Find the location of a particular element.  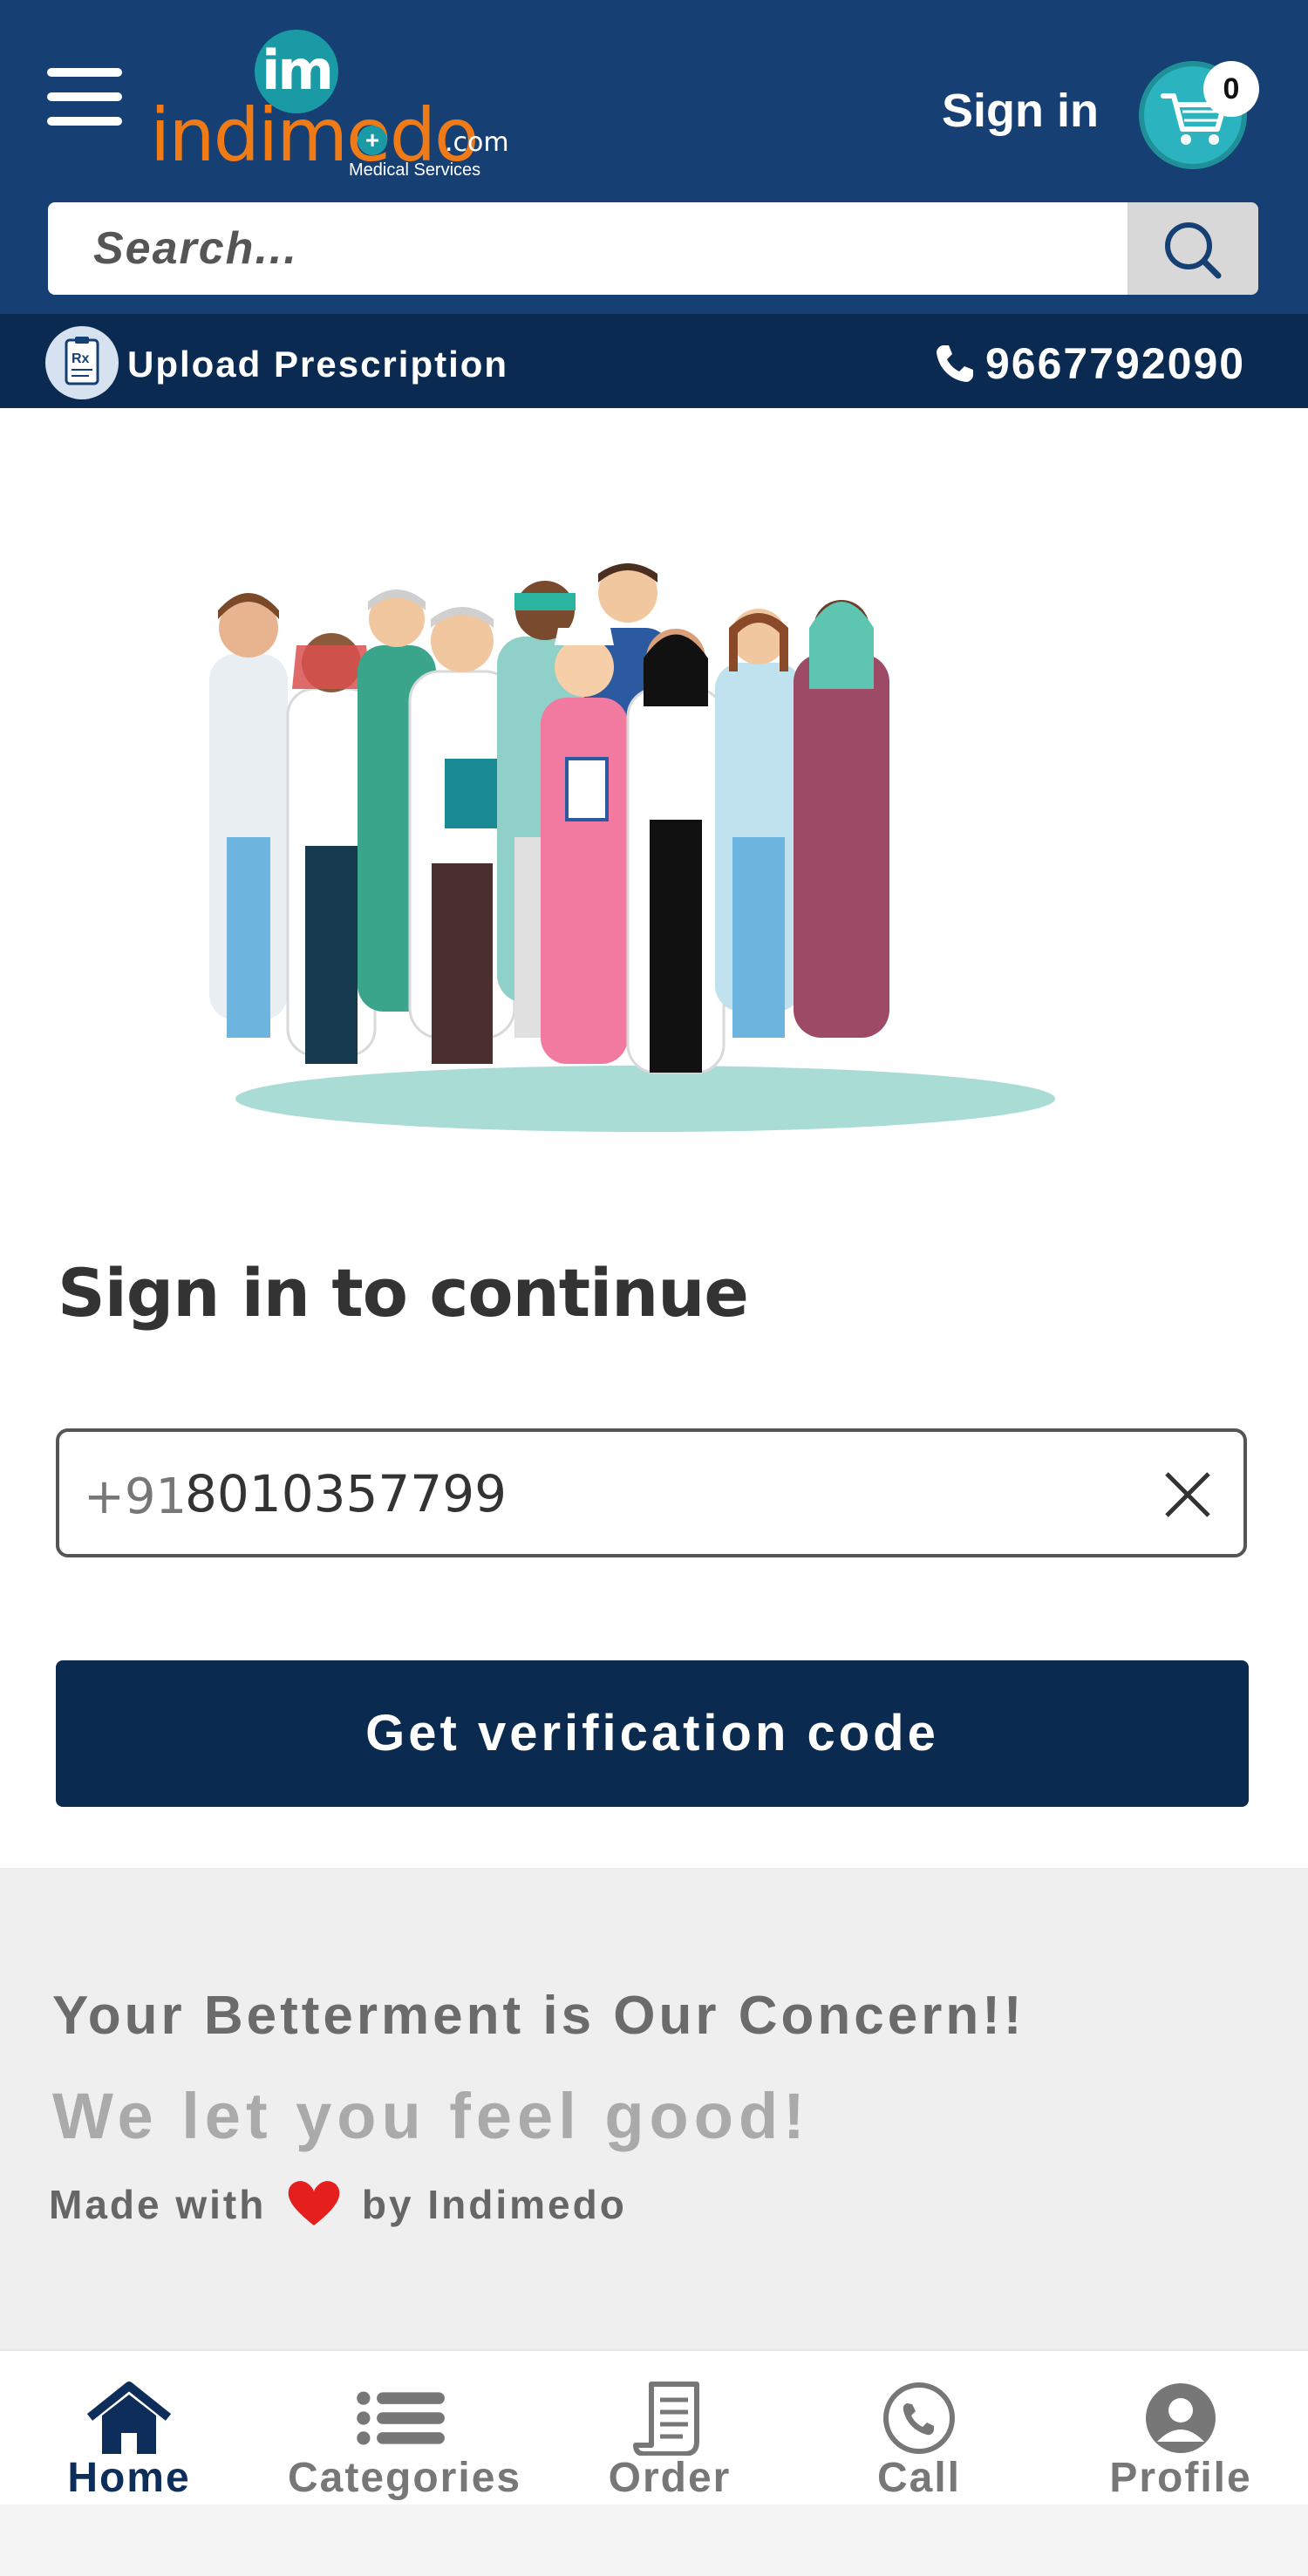

support-phone-link: 9667792090 is located at coordinates (1115, 363).